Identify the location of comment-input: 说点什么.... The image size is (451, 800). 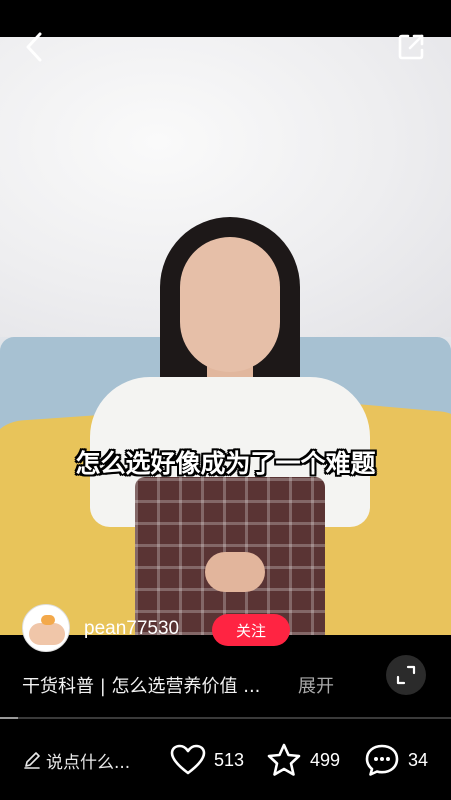
(76, 760).